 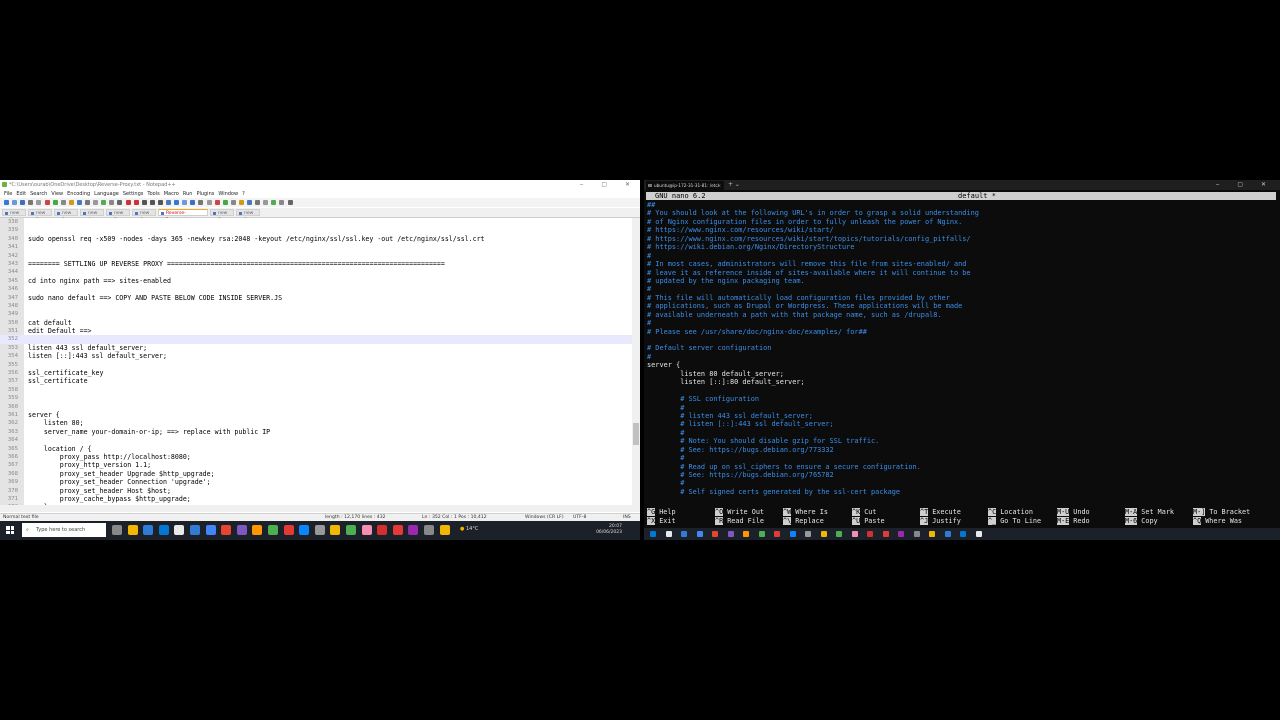 I want to click on menu-item-file: File, so click(x=8, y=194).